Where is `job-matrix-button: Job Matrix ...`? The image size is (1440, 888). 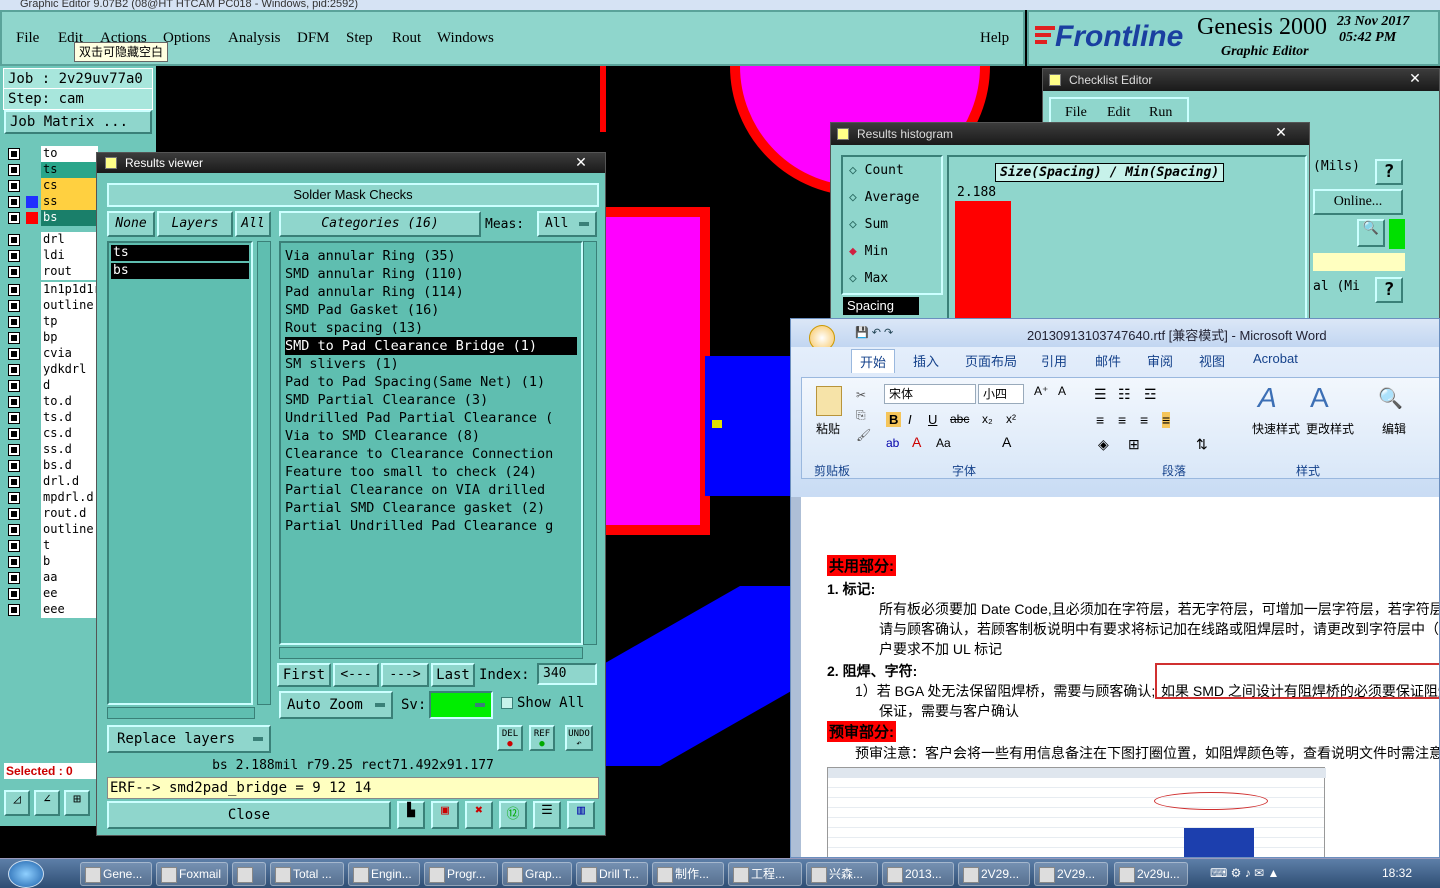
job-matrix-button: Job Matrix ... is located at coordinates (78, 122).